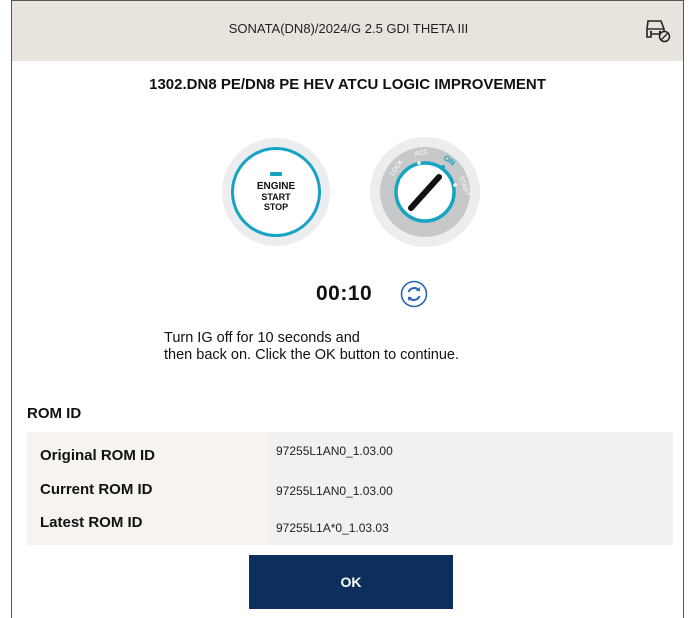 This screenshot has height=618, width=689. Describe the element at coordinates (332, 528) in the screenshot. I see `latest-rom-value: 97255L1A*0_1.03.03` at that location.